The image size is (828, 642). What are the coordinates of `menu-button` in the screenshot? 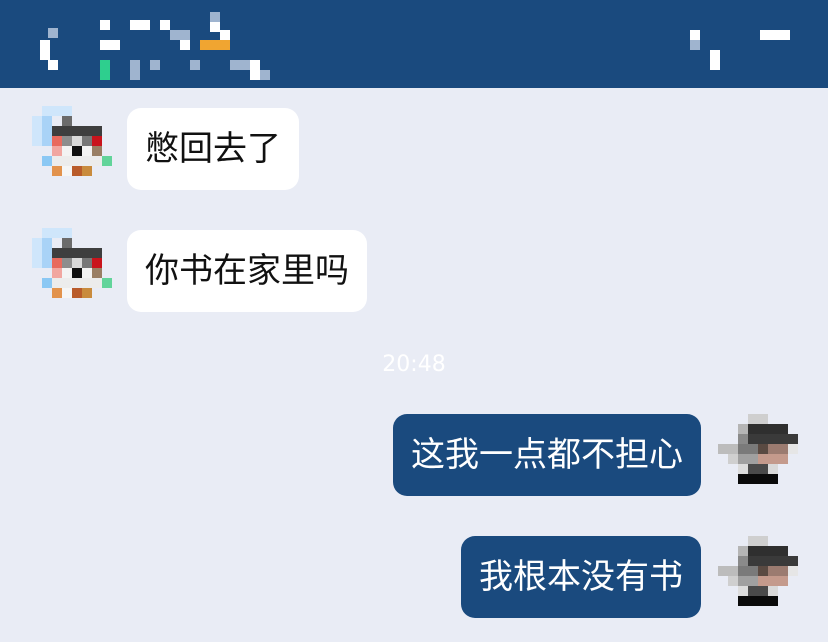 It's located at (740, 48).